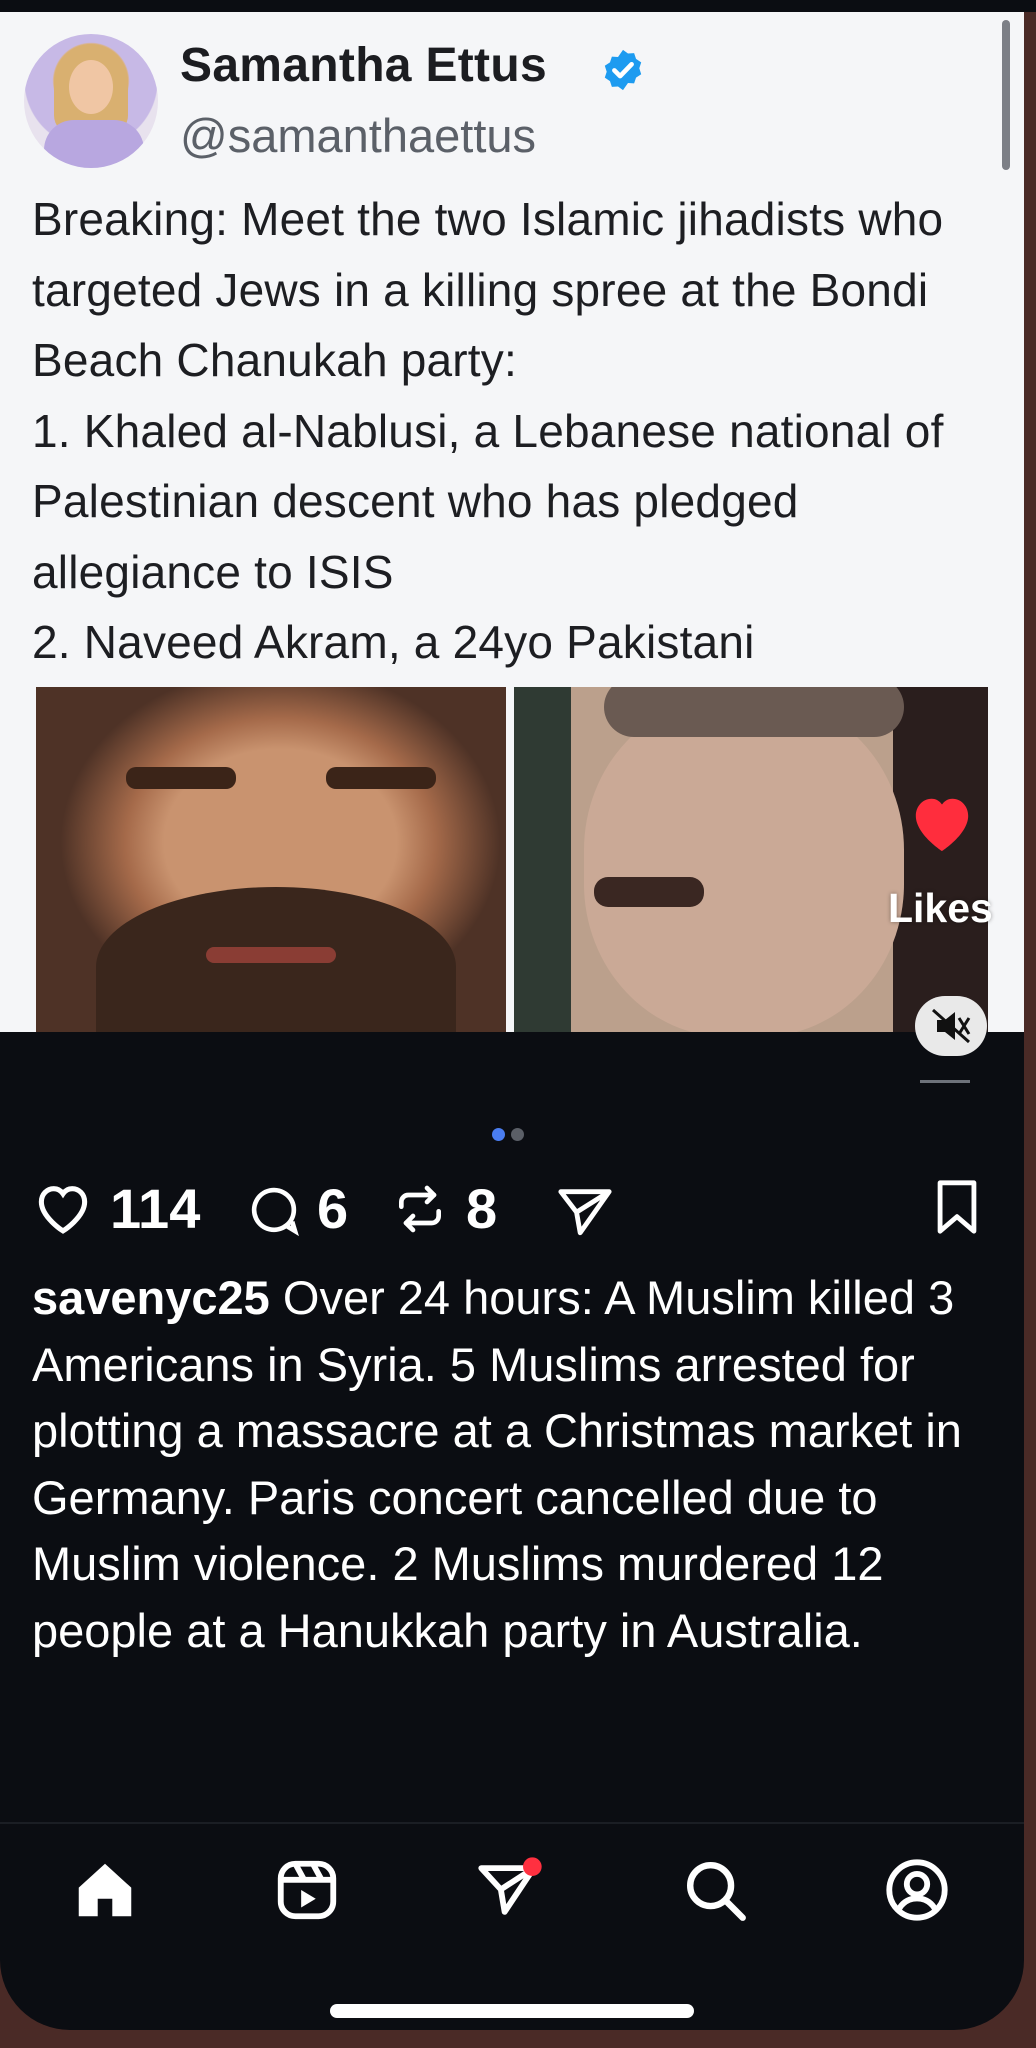 The height and width of the screenshot is (2048, 1036). I want to click on repost-count: 8, so click(481, 1208).